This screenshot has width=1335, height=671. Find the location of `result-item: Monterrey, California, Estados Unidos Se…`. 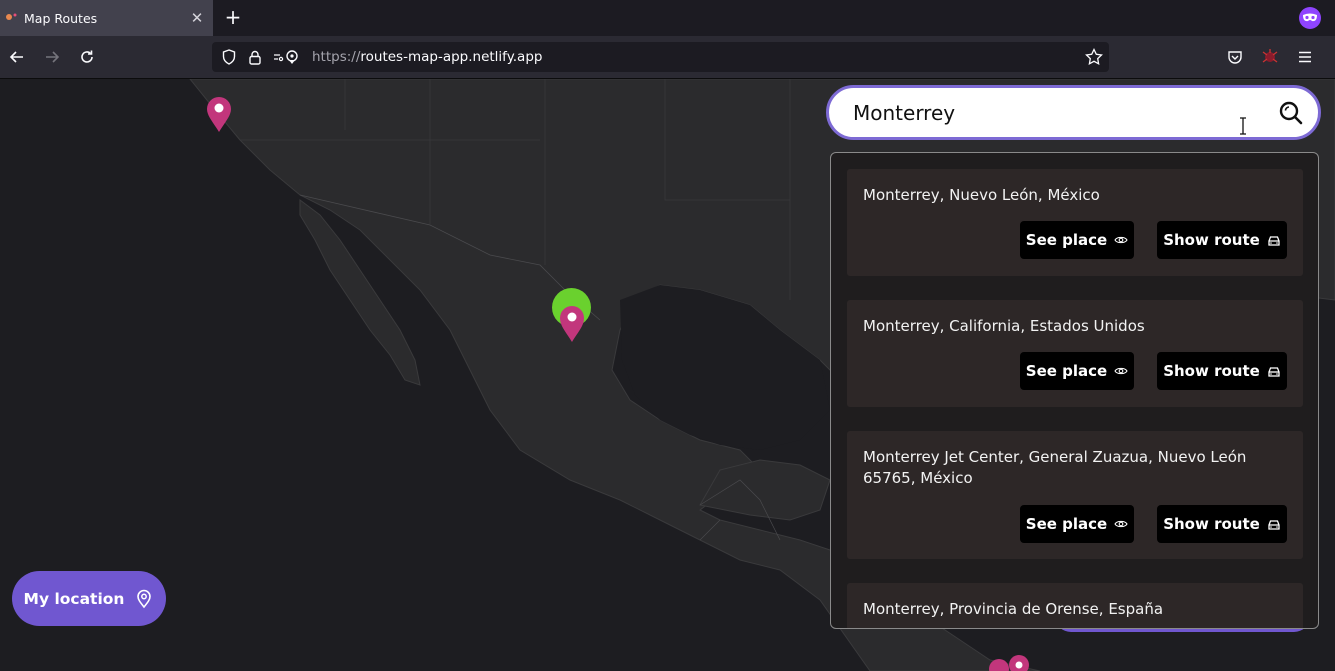

result-item: Monterrey, California, Estados Unidos Se… is located at coordinates (1075, 353).